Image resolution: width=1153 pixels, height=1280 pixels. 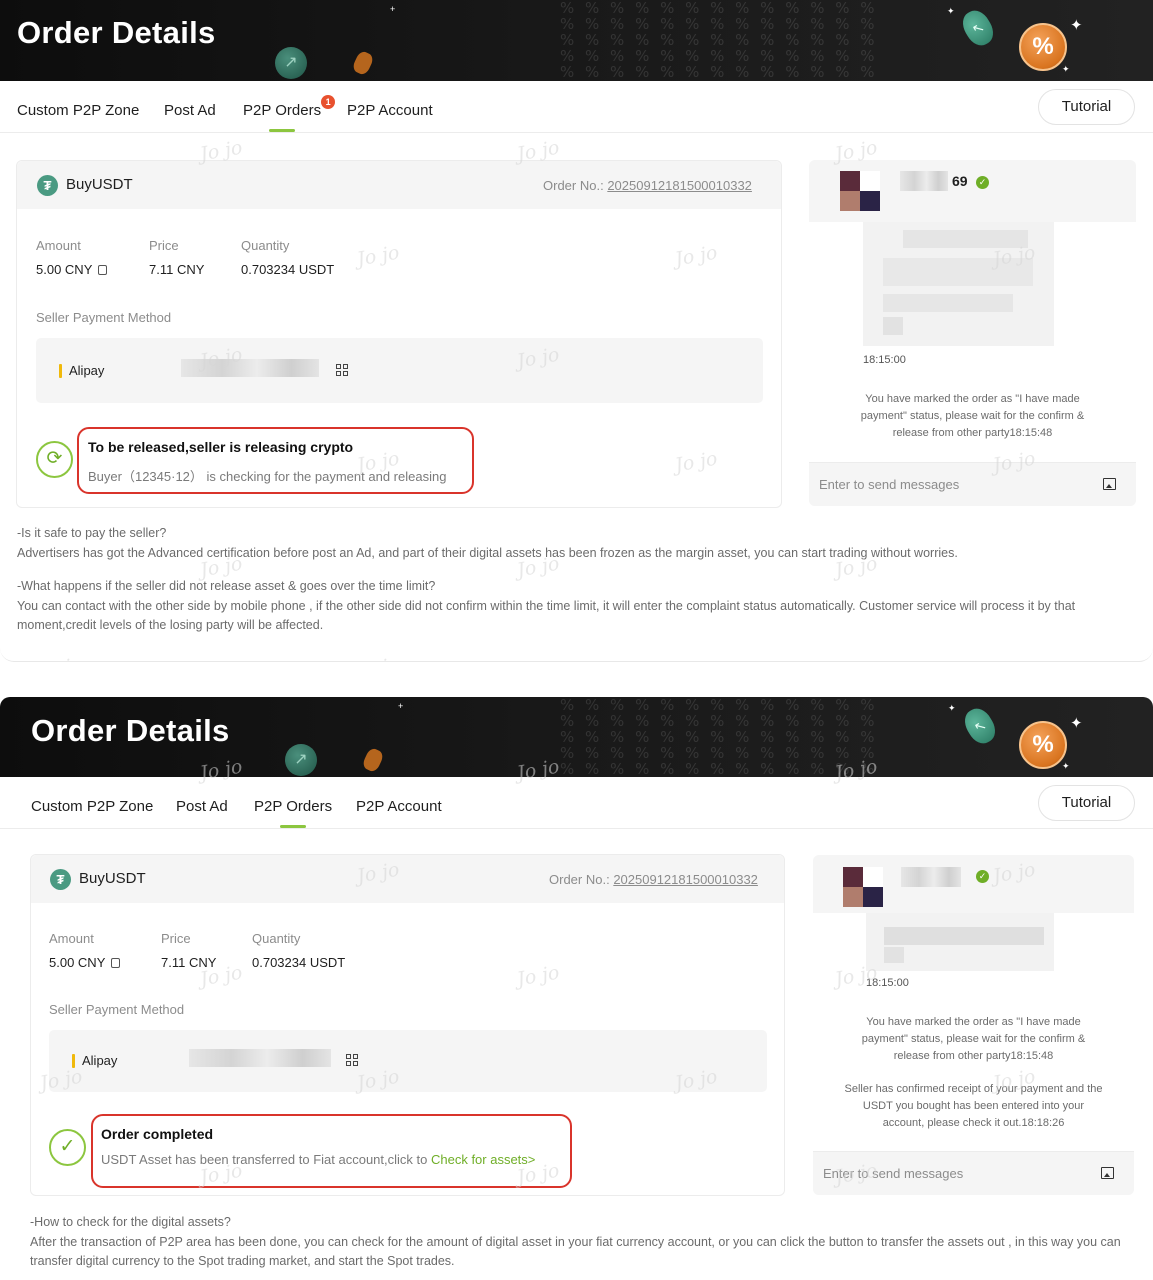 What do you see at coordinates (58, 245) in the screenshot?
I see `amount-label: Amount` at bounding box center [58, 245].